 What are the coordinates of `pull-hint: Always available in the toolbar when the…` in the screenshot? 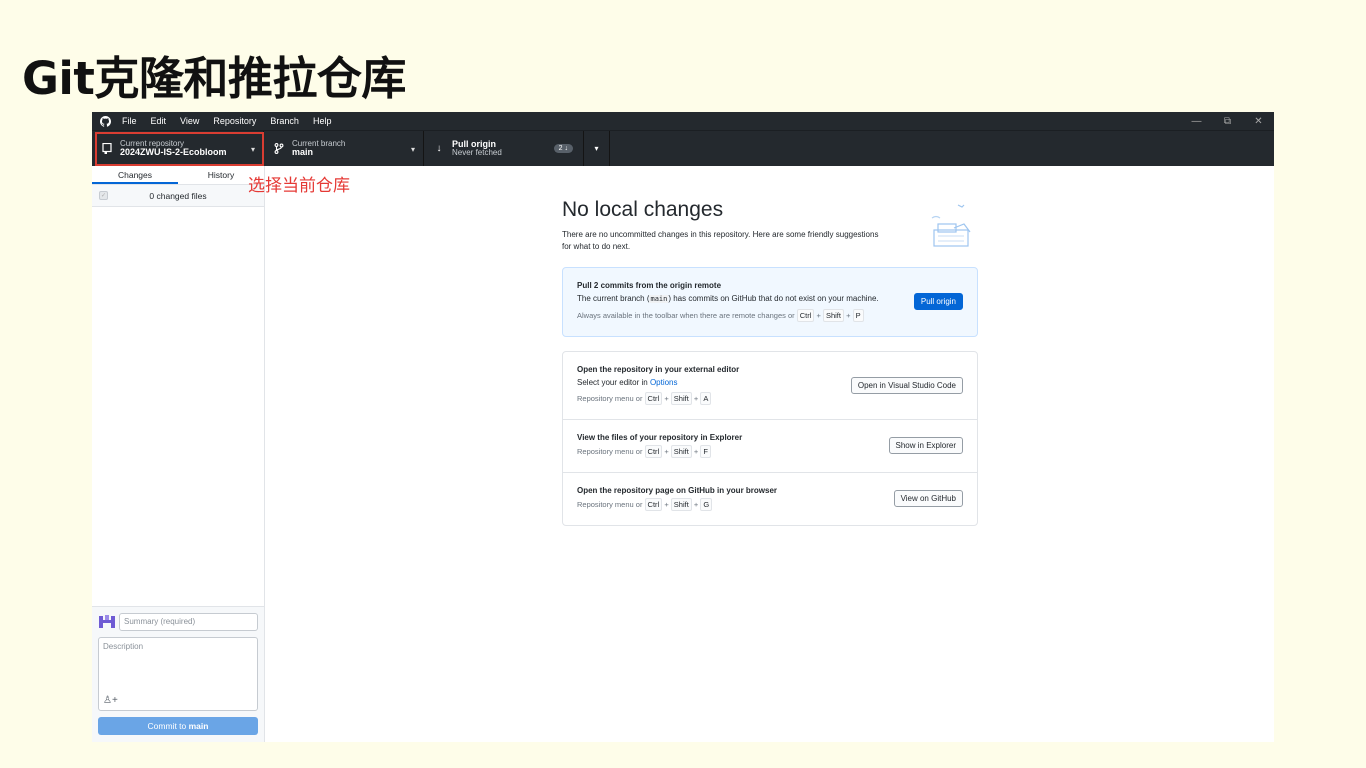 It's located at (739, 315).